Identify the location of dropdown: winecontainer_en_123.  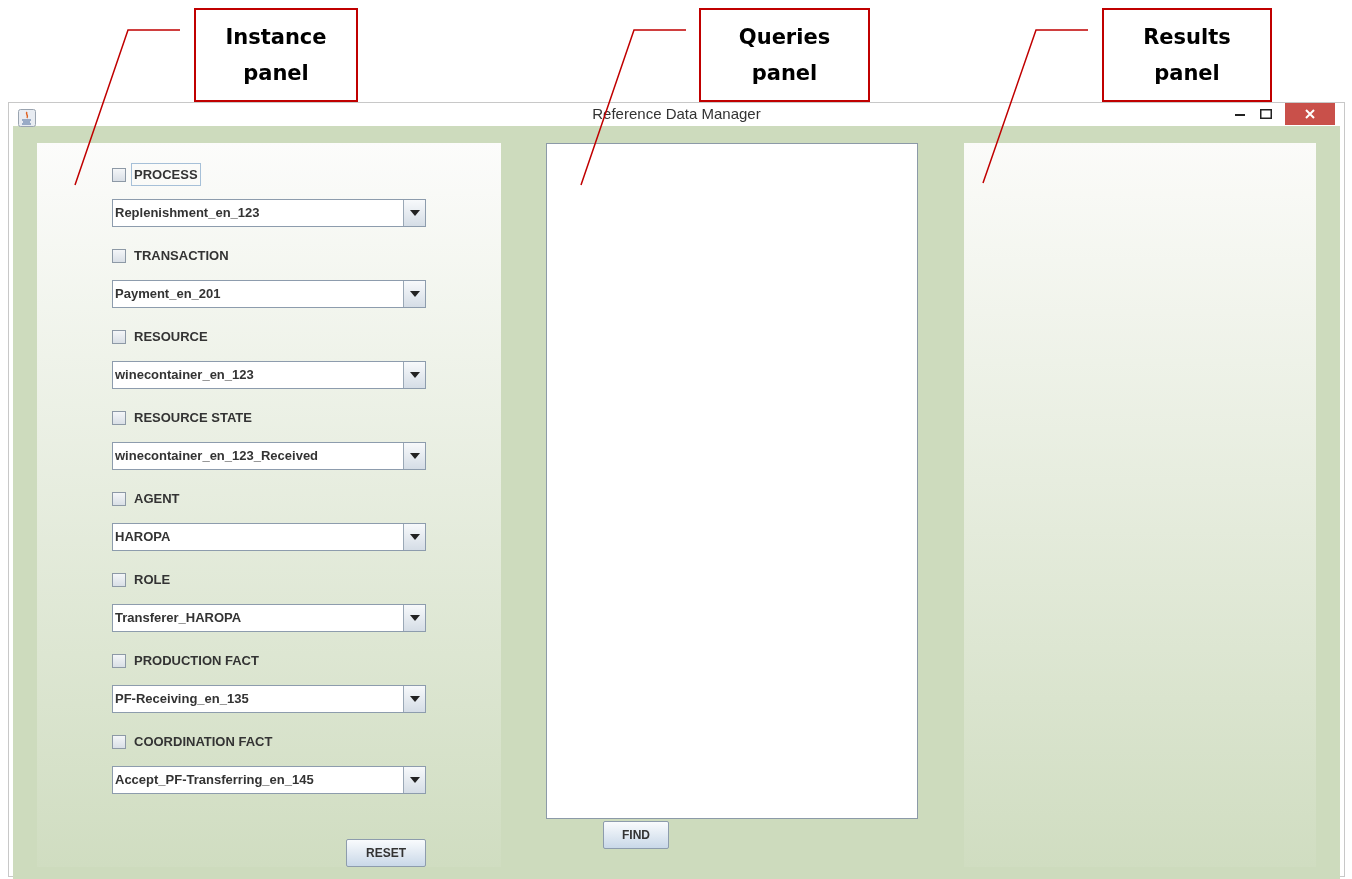
(269, 374).